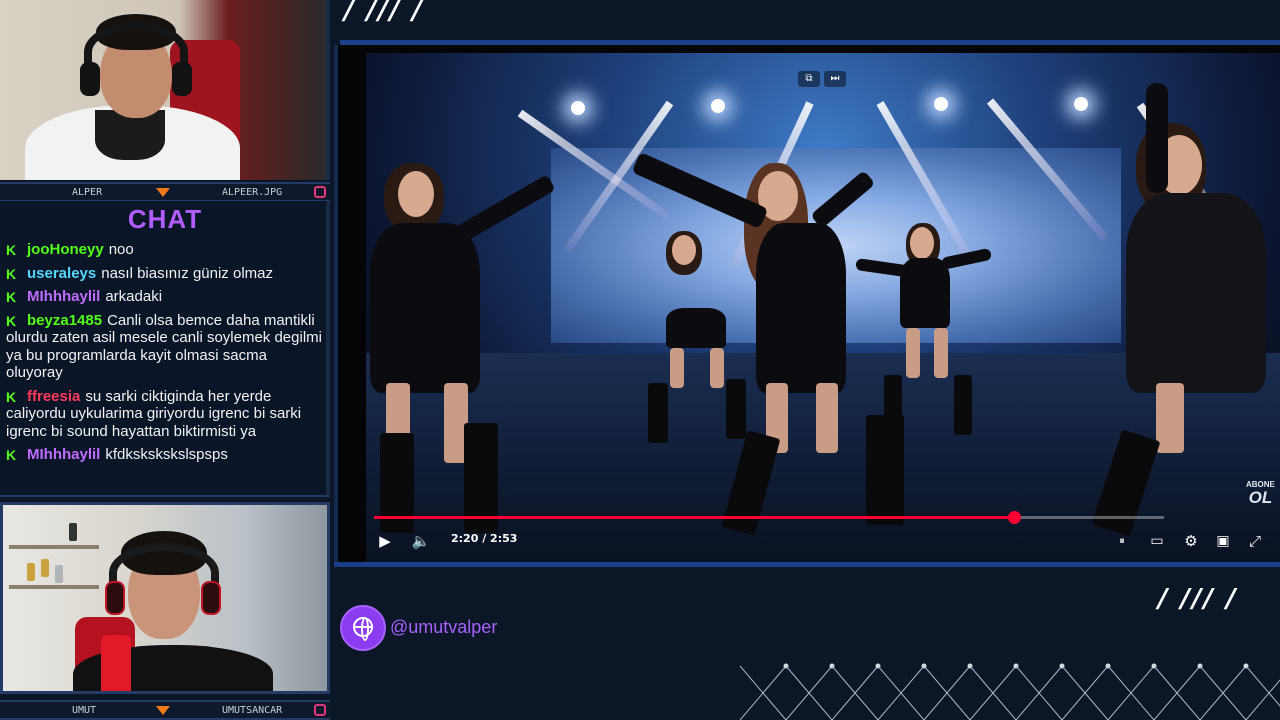  What do you see at coordinates (84, 710) in the screenshot?
I see `bottom-cam-left-label: UMUT` at bounding box center [84, 710].